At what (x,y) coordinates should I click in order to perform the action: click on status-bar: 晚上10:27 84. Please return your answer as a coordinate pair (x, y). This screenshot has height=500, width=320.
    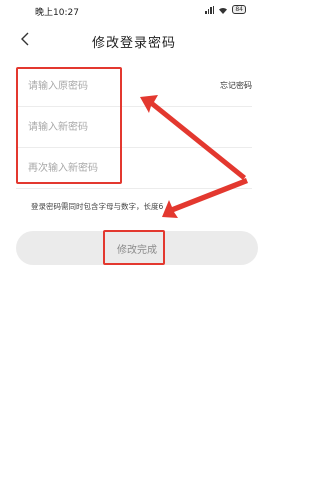
    Looking at the image, I should click on (134, 11).